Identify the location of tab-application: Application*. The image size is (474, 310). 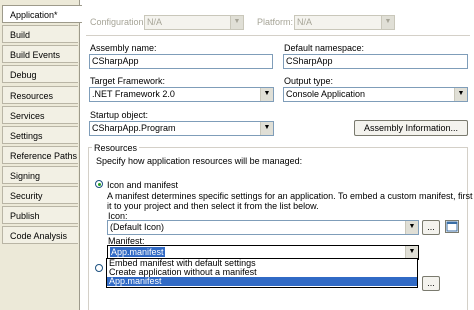
(42, 14).